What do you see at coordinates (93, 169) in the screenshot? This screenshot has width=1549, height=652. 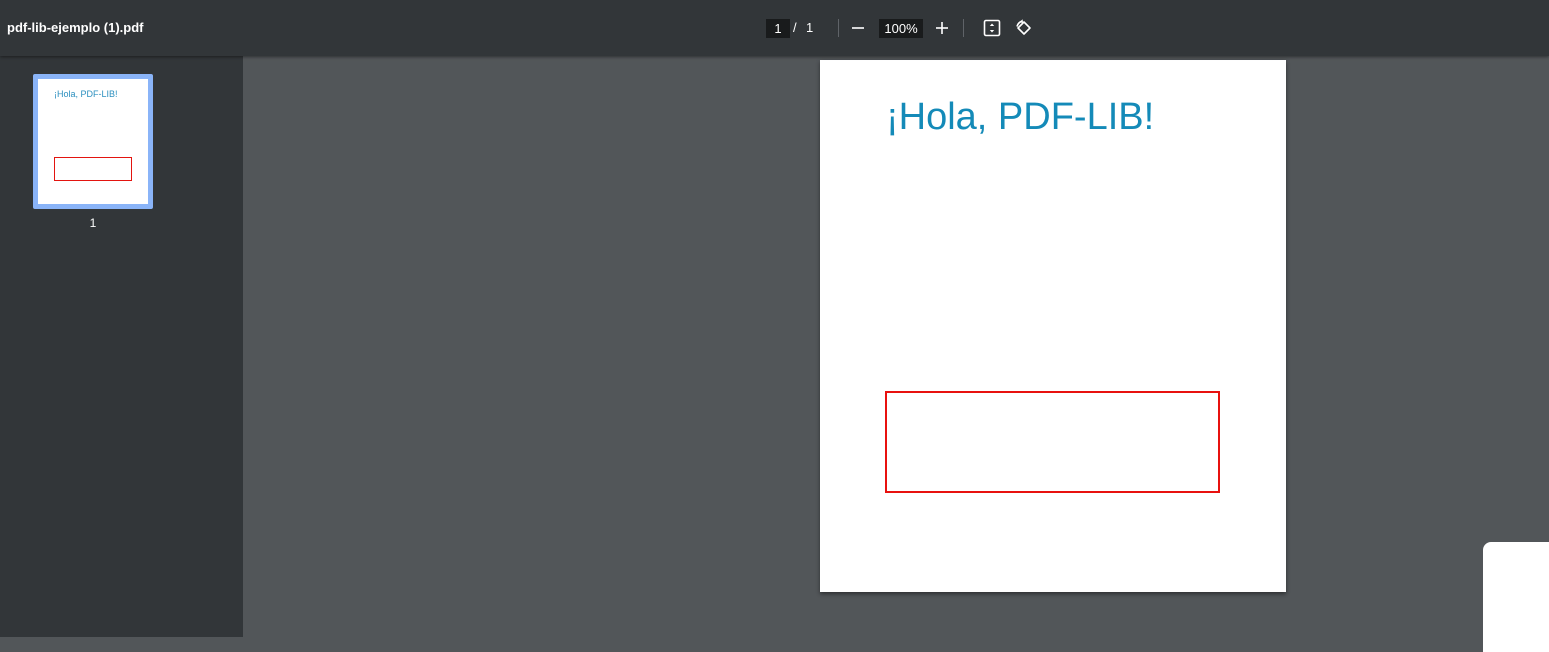 I see `thumbnail-preview-rectangle` at bounding box center [93, 169].